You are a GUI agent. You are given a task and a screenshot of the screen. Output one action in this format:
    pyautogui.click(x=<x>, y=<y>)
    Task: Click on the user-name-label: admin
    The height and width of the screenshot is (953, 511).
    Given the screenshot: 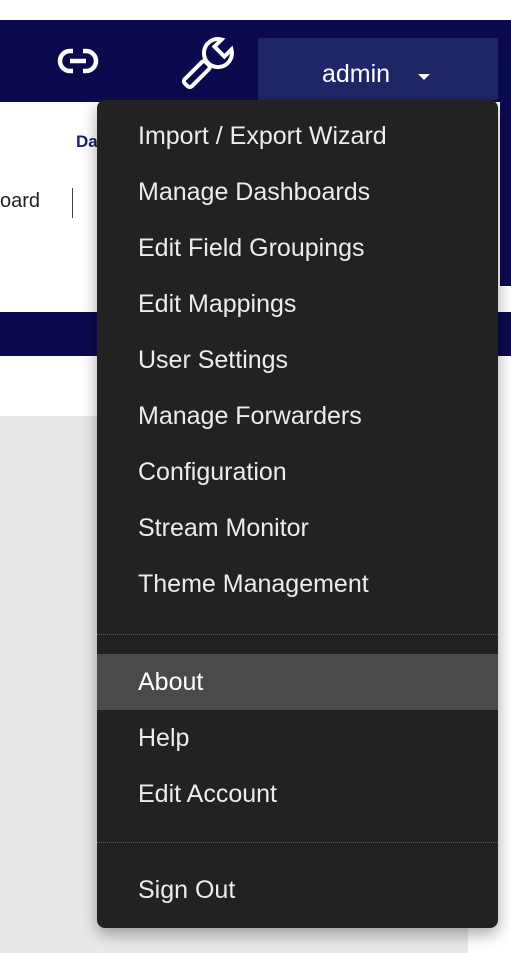 What is the action you would take?
    pyautogui.click(x=356, y=74)
    